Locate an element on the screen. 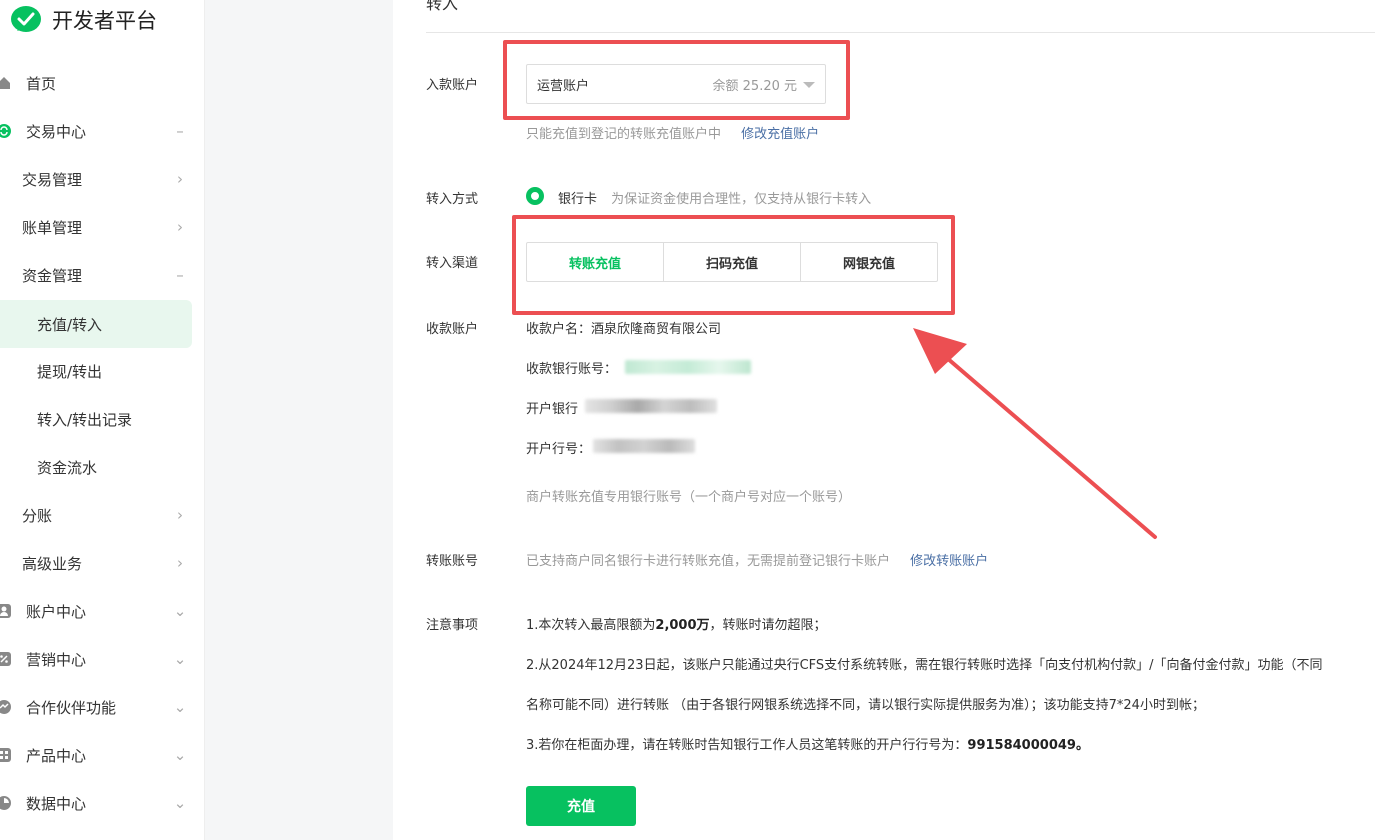 This screenshot has width=1375, height=840. sidebar-item-label: 交易管理 is located at coordinates (52, 179).